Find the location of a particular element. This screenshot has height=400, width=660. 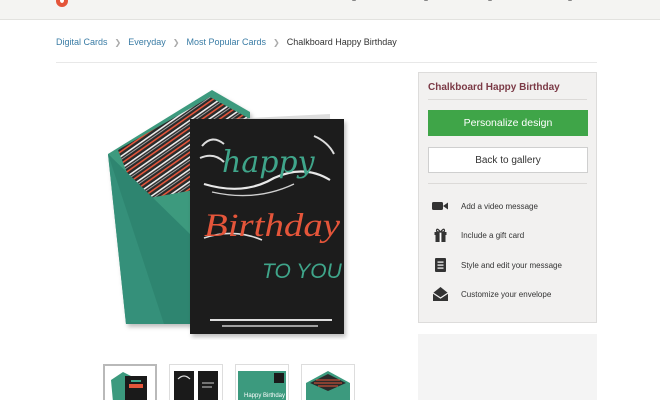

feature-label: Customize your envelope is located at coordinates (506, 294).